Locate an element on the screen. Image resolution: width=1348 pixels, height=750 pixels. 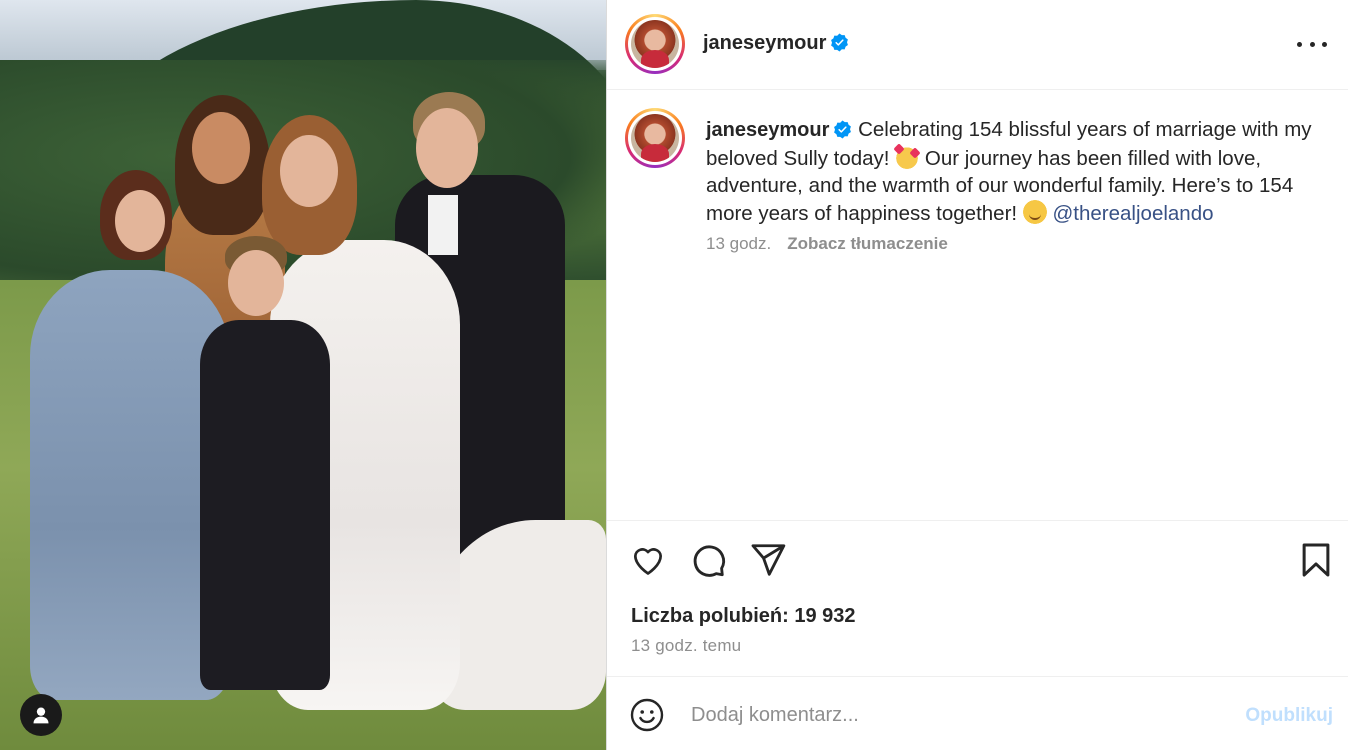
smiling-face-with-hearts-emoji is located at coordinates (907, 156).